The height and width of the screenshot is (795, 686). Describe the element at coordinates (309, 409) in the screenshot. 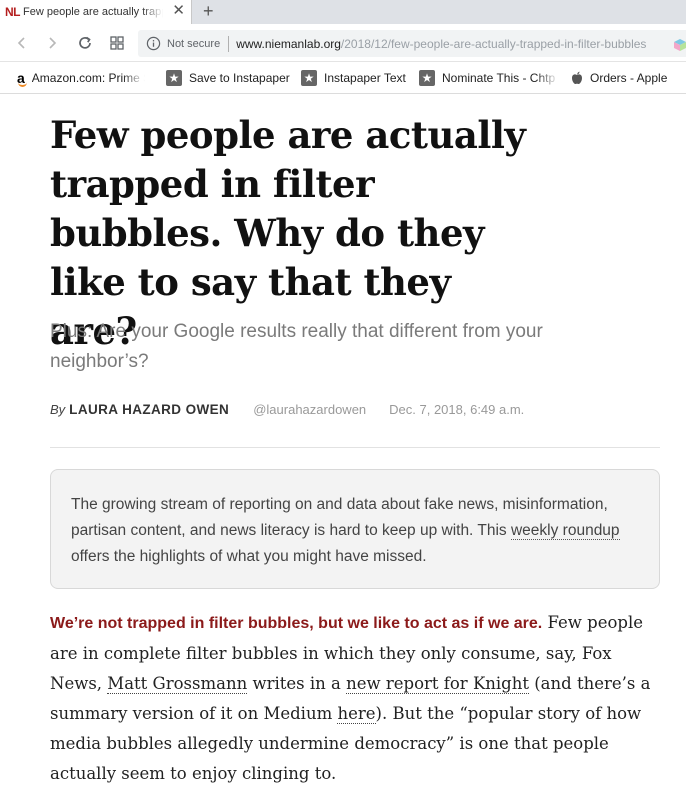

I see `twitter-handle-link: @laurahazardowen` at that location.